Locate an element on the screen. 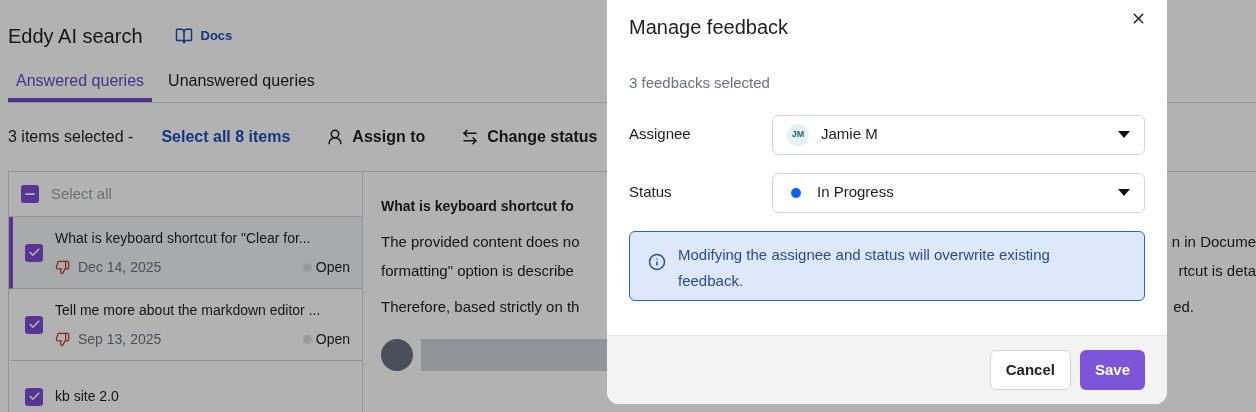  field-label: Assignee is located at coordinates (660, 134).